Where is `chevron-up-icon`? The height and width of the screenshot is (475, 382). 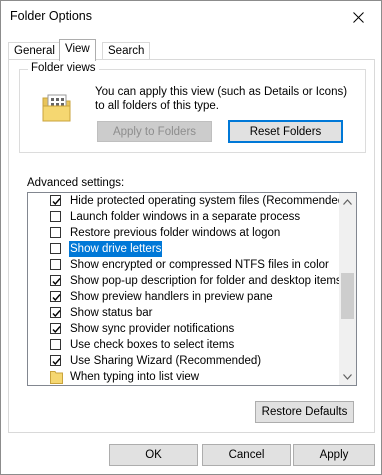
chevron-up-icon is located at coordinates (347, 201).